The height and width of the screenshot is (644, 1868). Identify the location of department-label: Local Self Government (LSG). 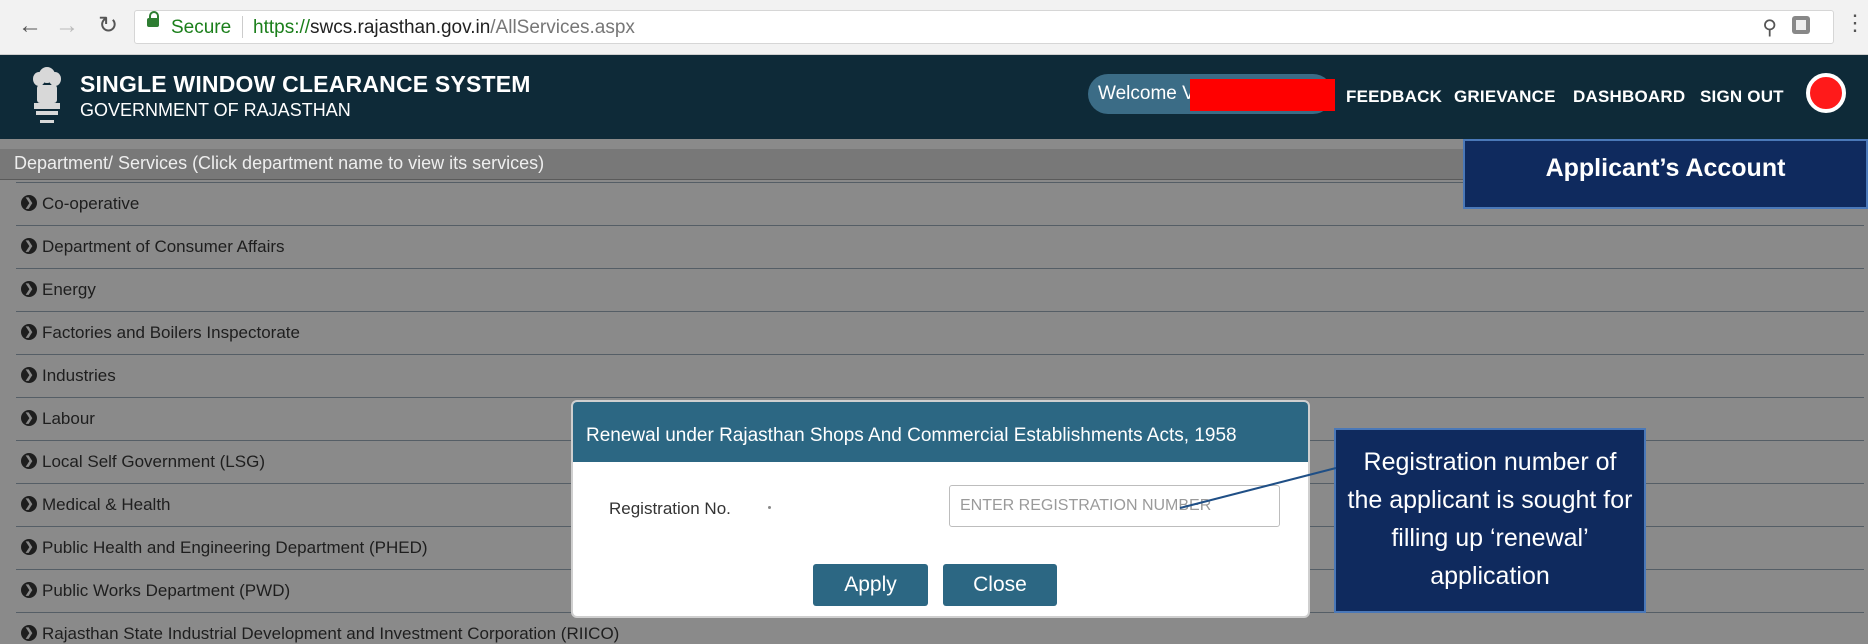
(153, 462).